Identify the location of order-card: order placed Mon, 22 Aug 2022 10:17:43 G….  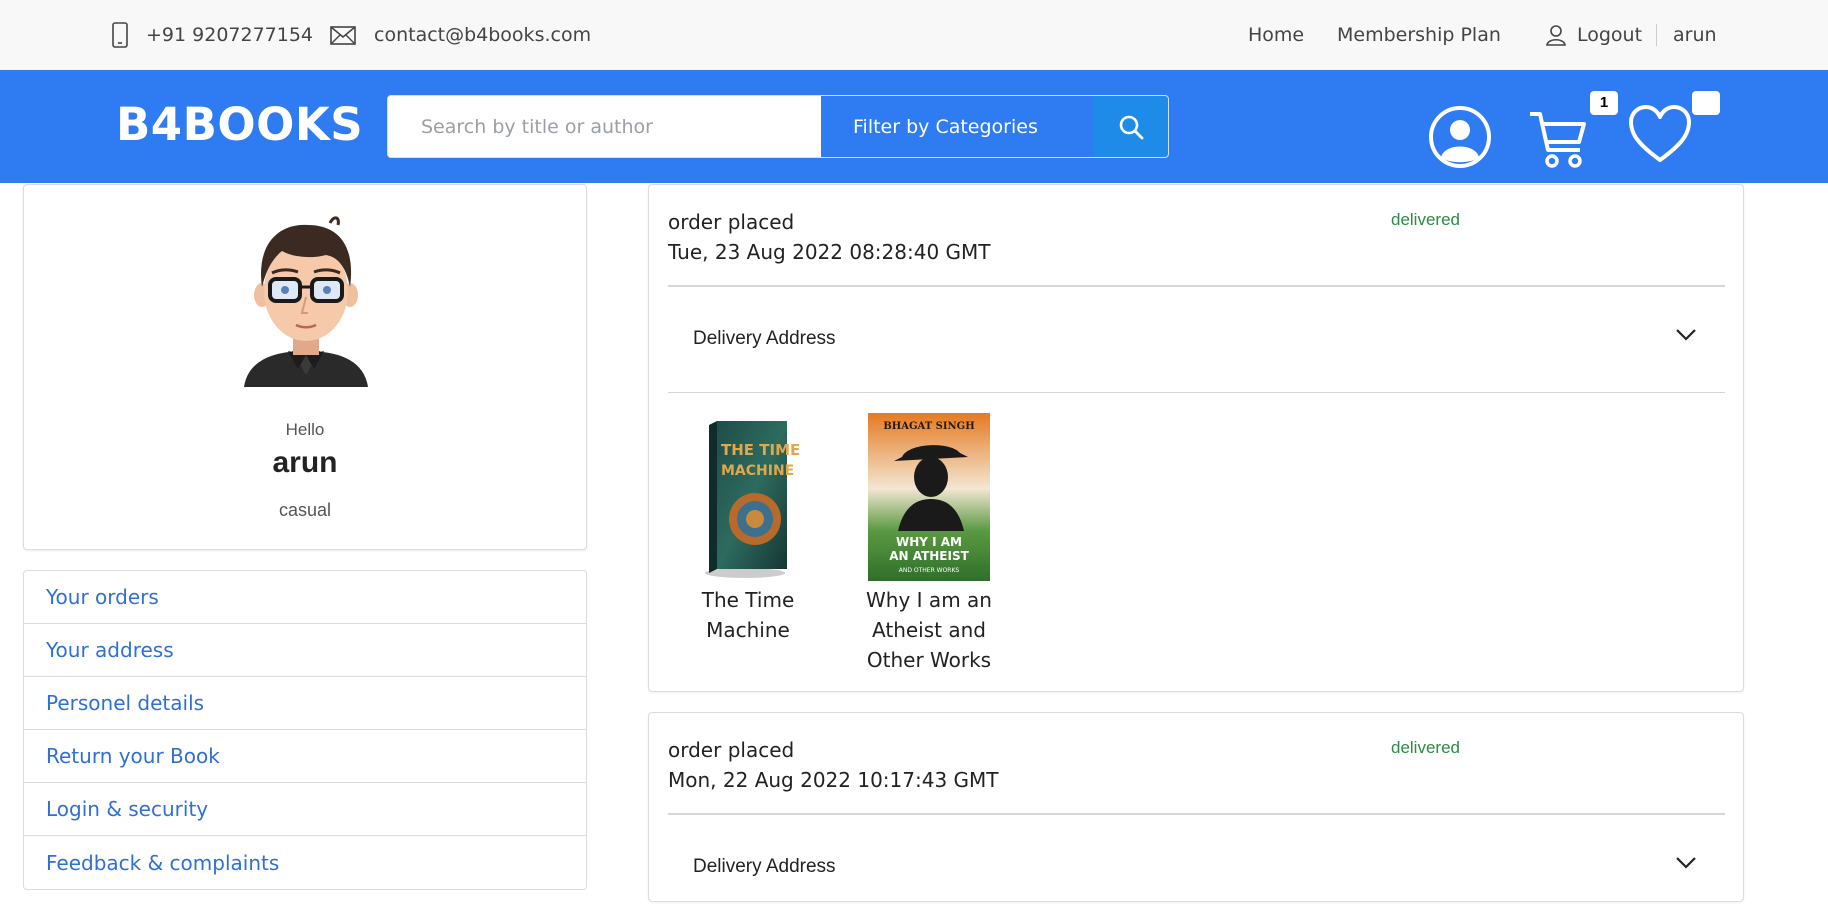
(1196, 807).